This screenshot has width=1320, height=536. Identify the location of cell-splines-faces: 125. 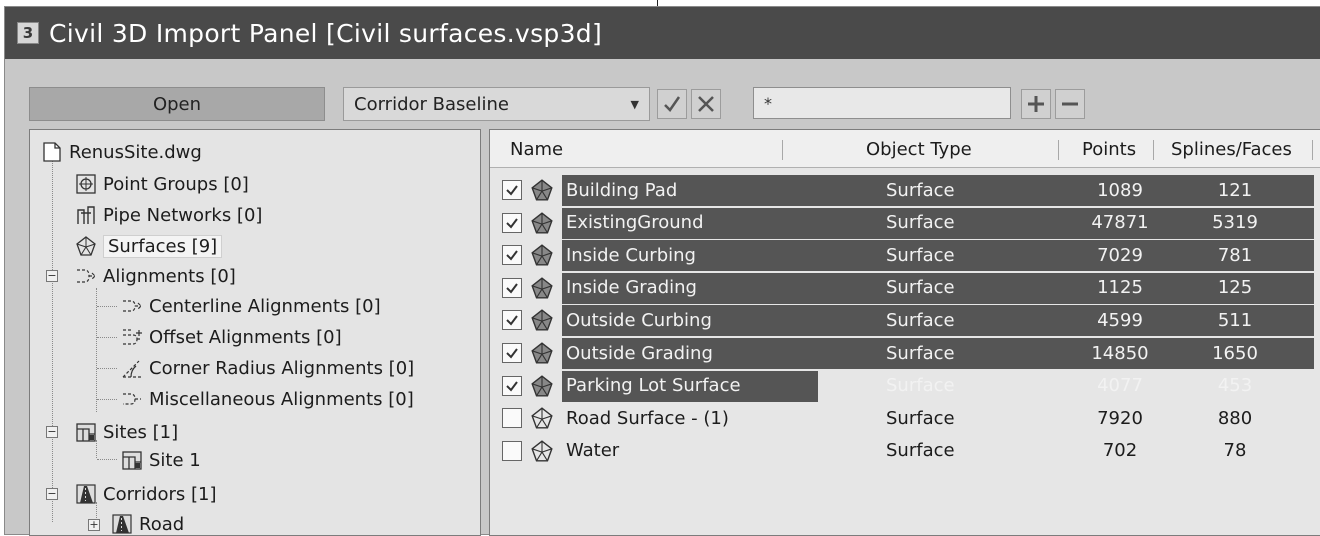
(1235, 288).